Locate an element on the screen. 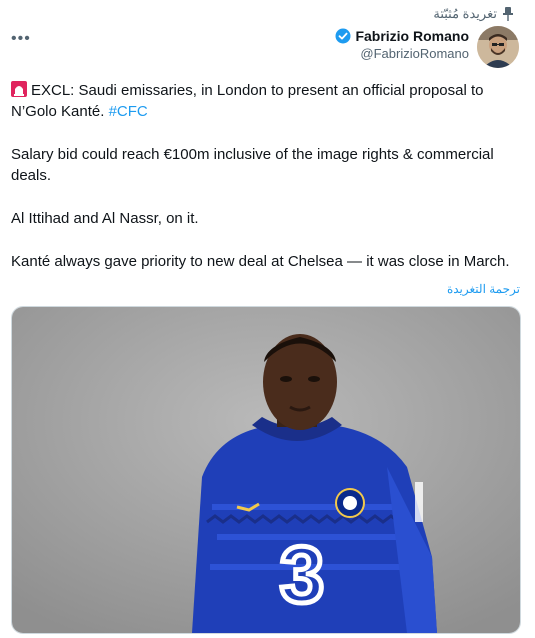  tweet-paragraph-3: Al Ittihad and Al Nassr, on it. is located at coordinates (105, 218).